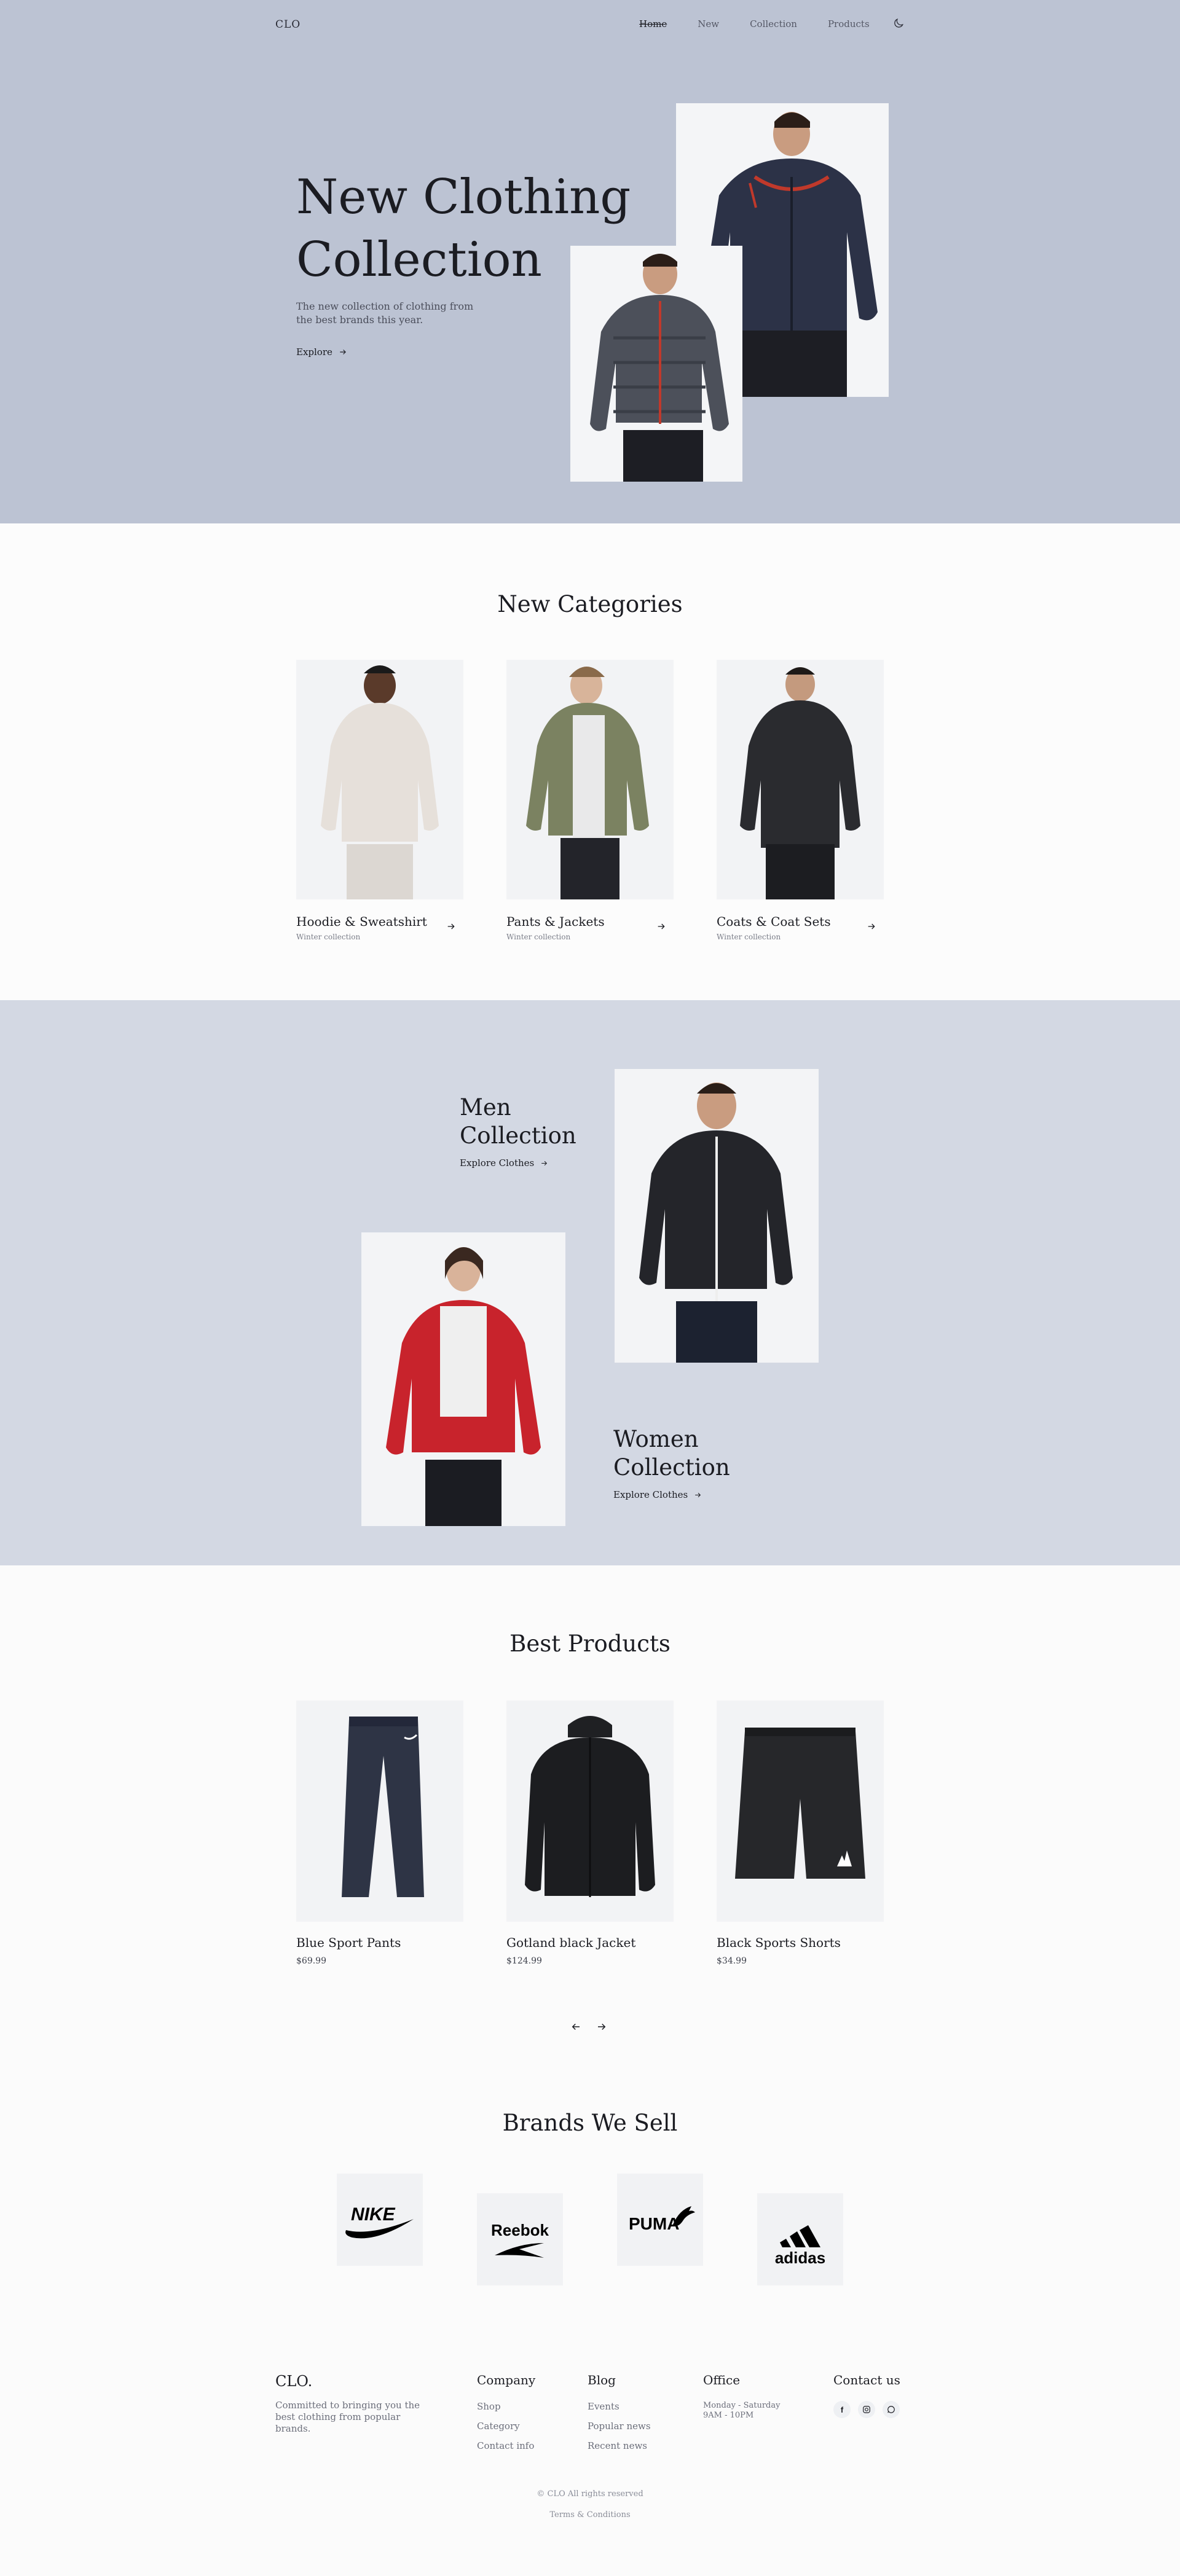 The height and width of the screenshot is (2576, 1180). Describe the element at coordinates (589, 2028) in the screenshot. I see `products-pager` at that location.